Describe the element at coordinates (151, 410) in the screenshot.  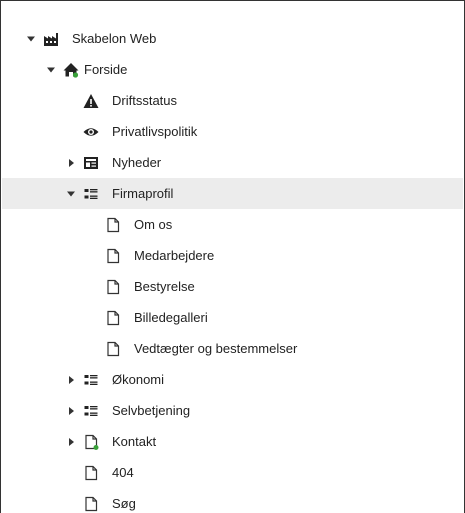
I see `tree-item-label: Selvbetjening` at that location.